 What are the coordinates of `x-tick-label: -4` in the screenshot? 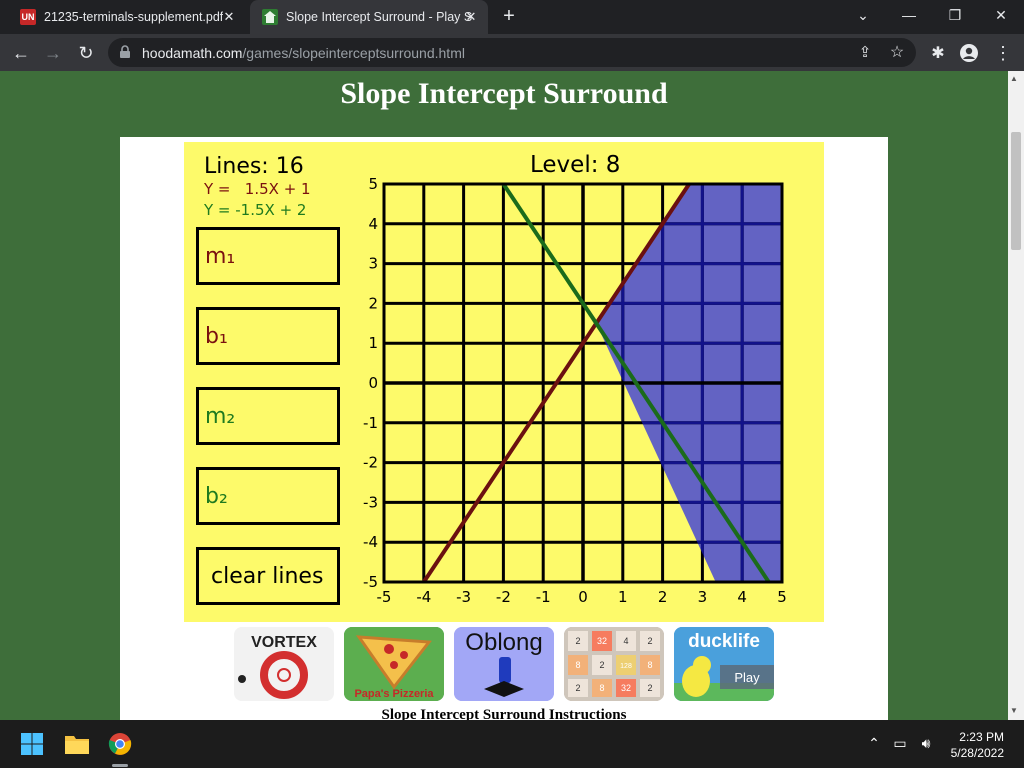 It's located at (423, 597).